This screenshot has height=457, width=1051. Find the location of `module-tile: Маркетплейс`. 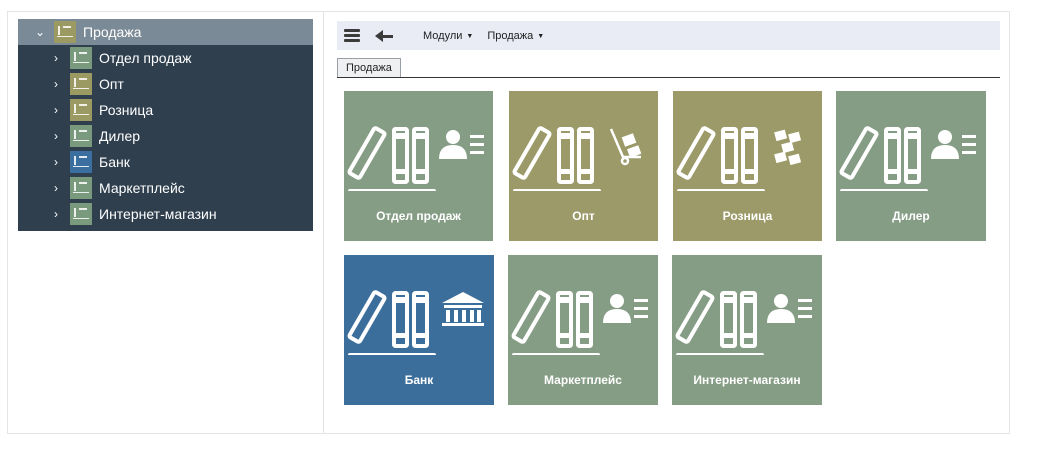

module-tile: Маркетплейс is located at coordinates (583, 330).